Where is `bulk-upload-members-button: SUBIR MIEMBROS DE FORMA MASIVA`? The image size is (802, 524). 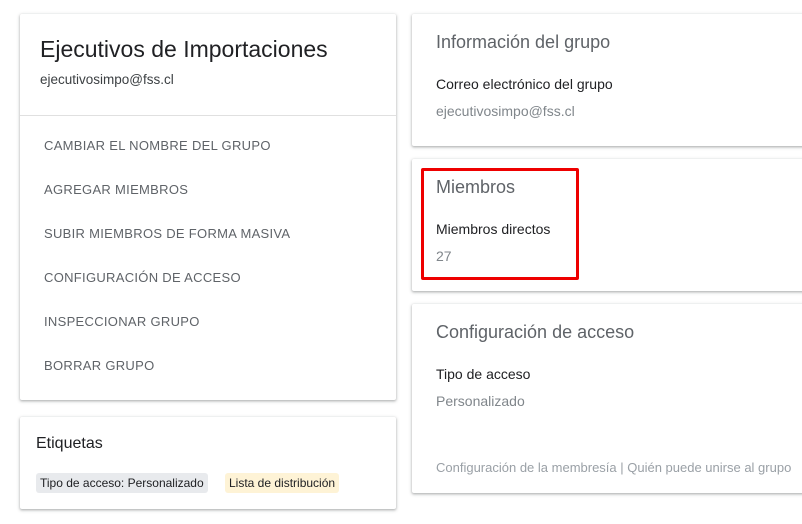
bulk-upload-members-button: SUBIR MIEMBROS DE FORMA MASIVA is located at coordinates (167, 233).